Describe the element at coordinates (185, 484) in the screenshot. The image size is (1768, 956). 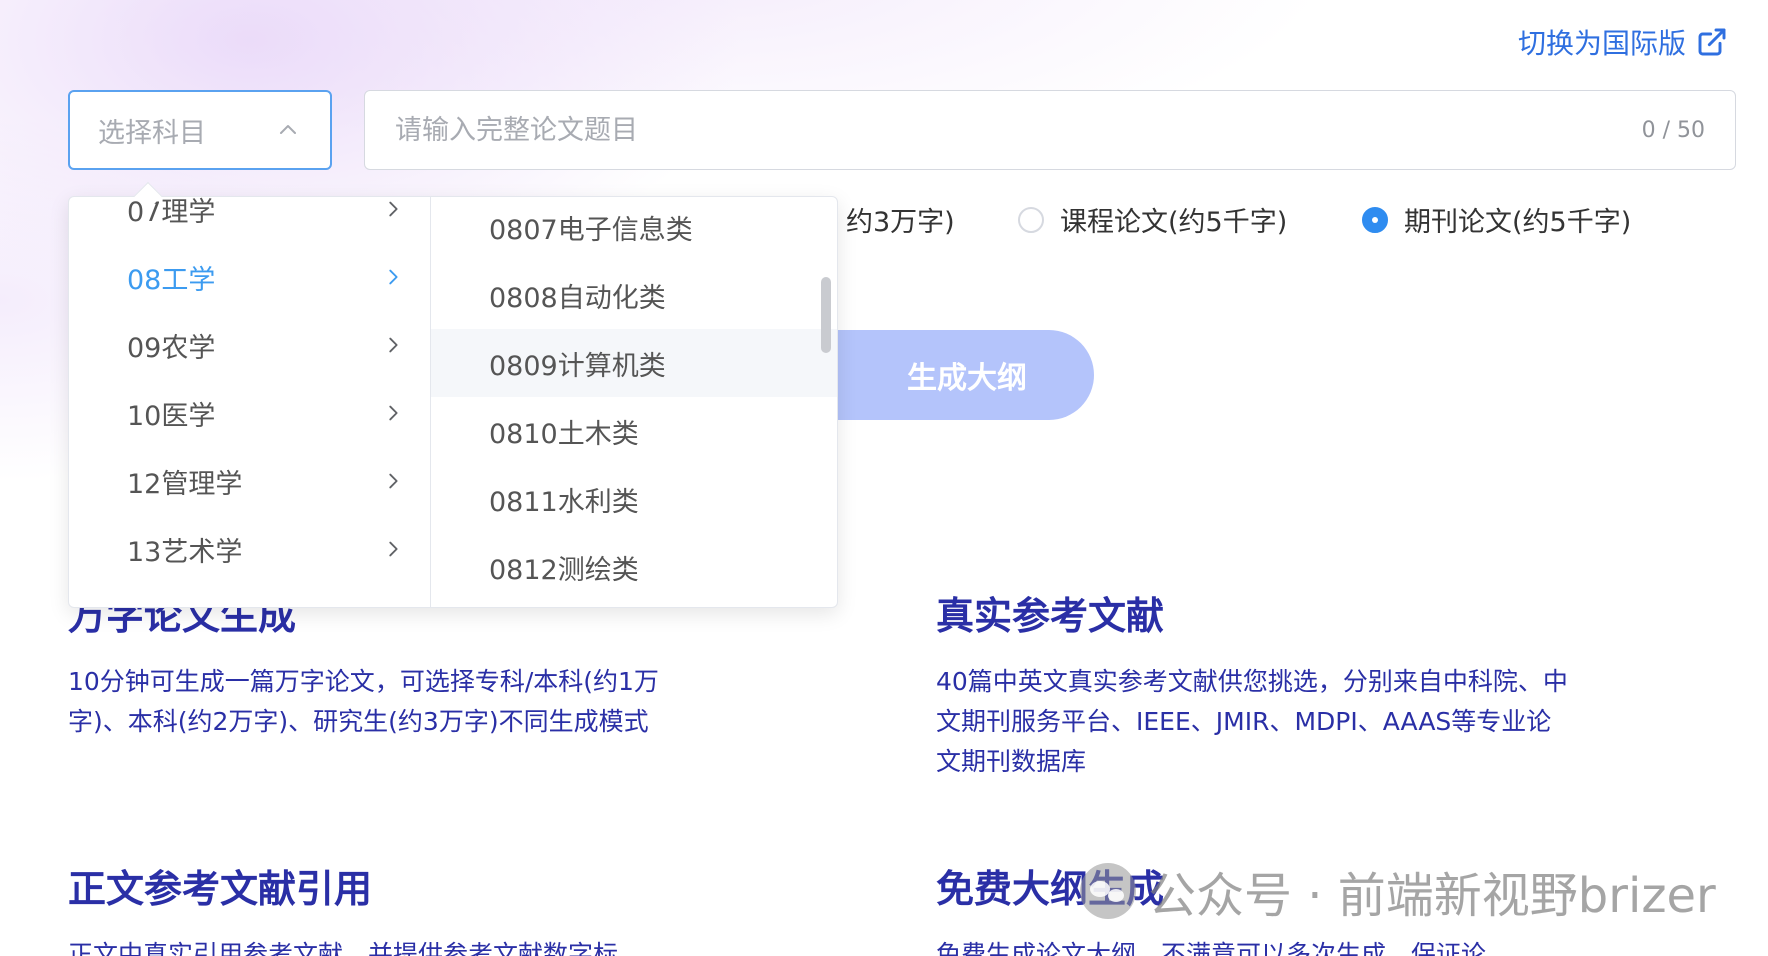
I see `category-label: 12管理学` at that location.